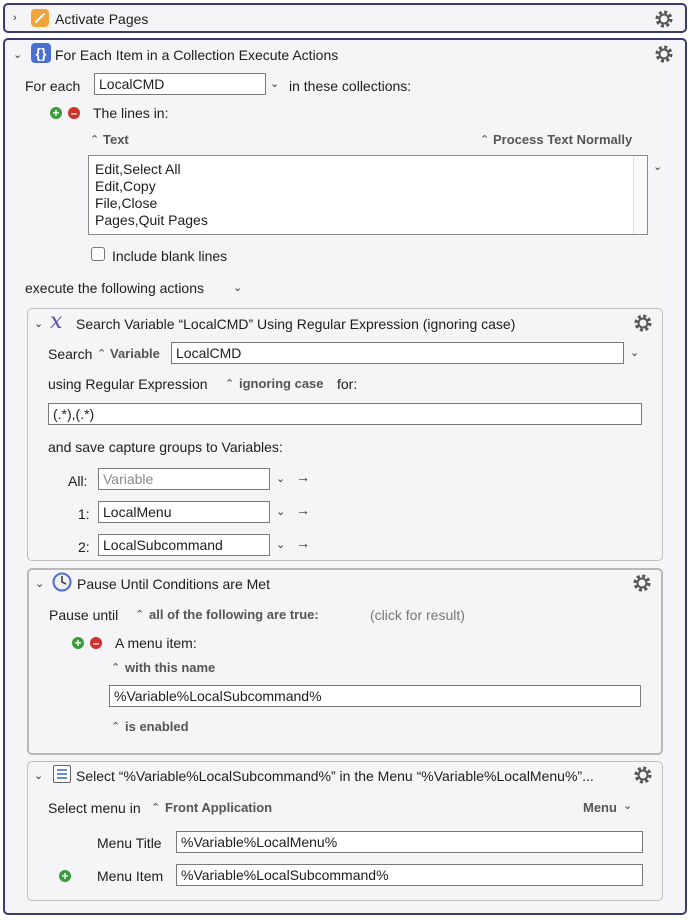  Describe the element at coordinates (78, 643) in the screenshot. I see `add-condition-icon: +` at that location.